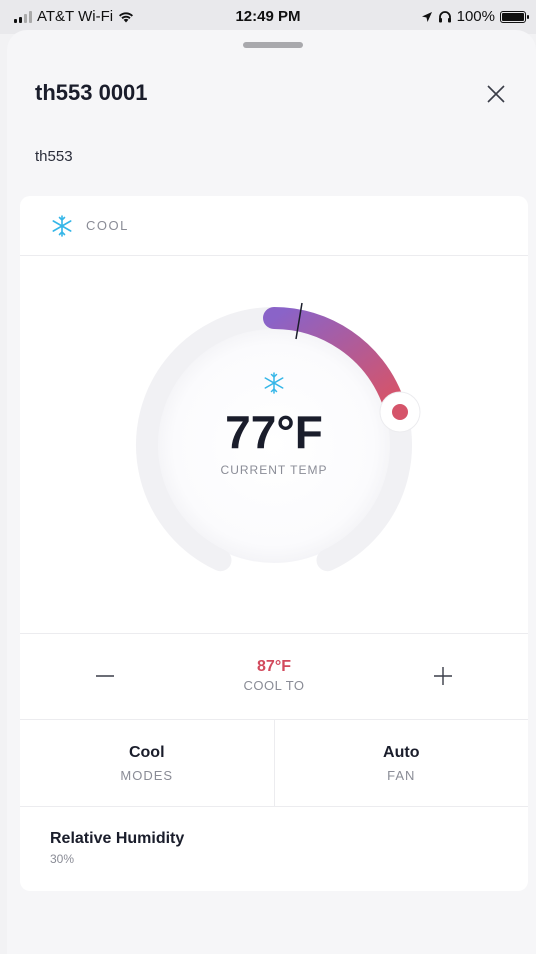 The width and height of the screenshot is (536, 954). Describe the element at coordinates (107, 225) in the screenshot. I see `mode-label: COOL` at that location.